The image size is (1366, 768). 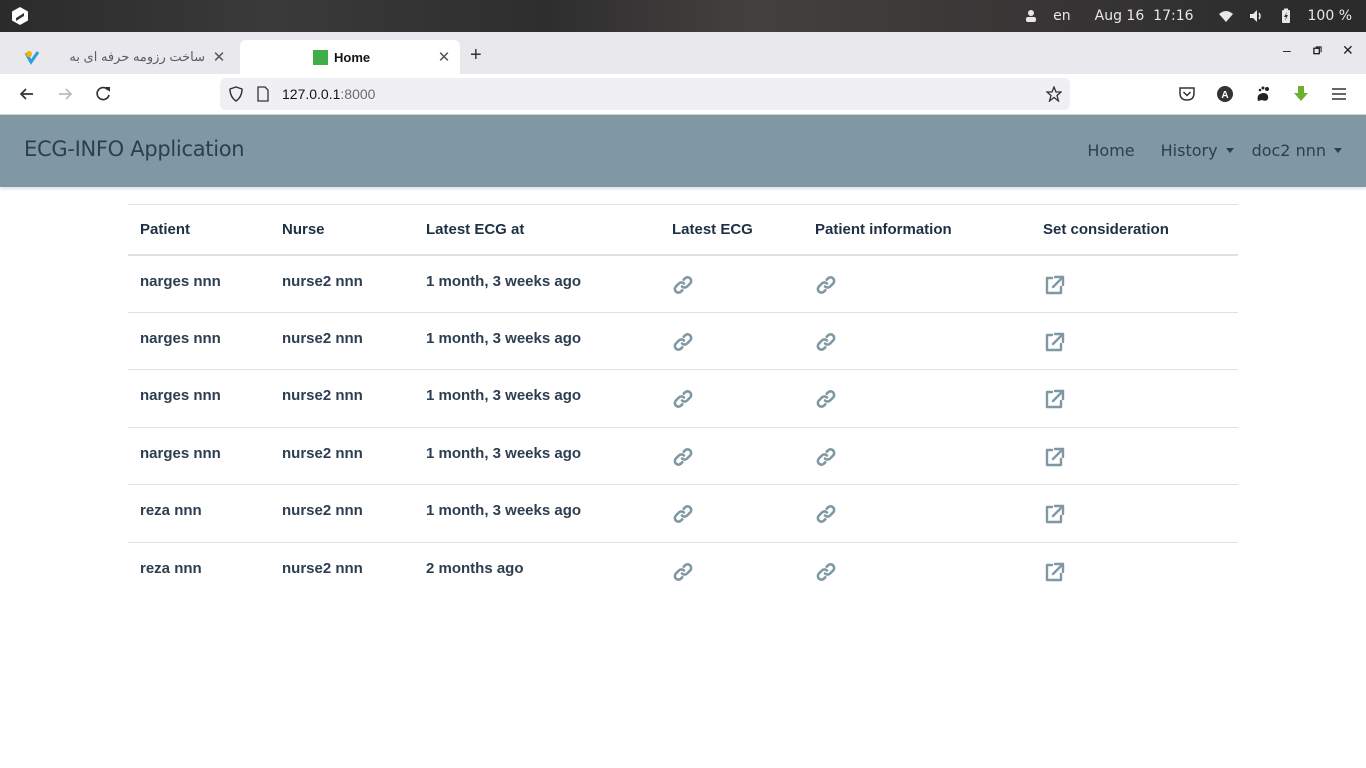 I want to click on header-set-consideration: Set consideration, so click(x=1134, y=230).